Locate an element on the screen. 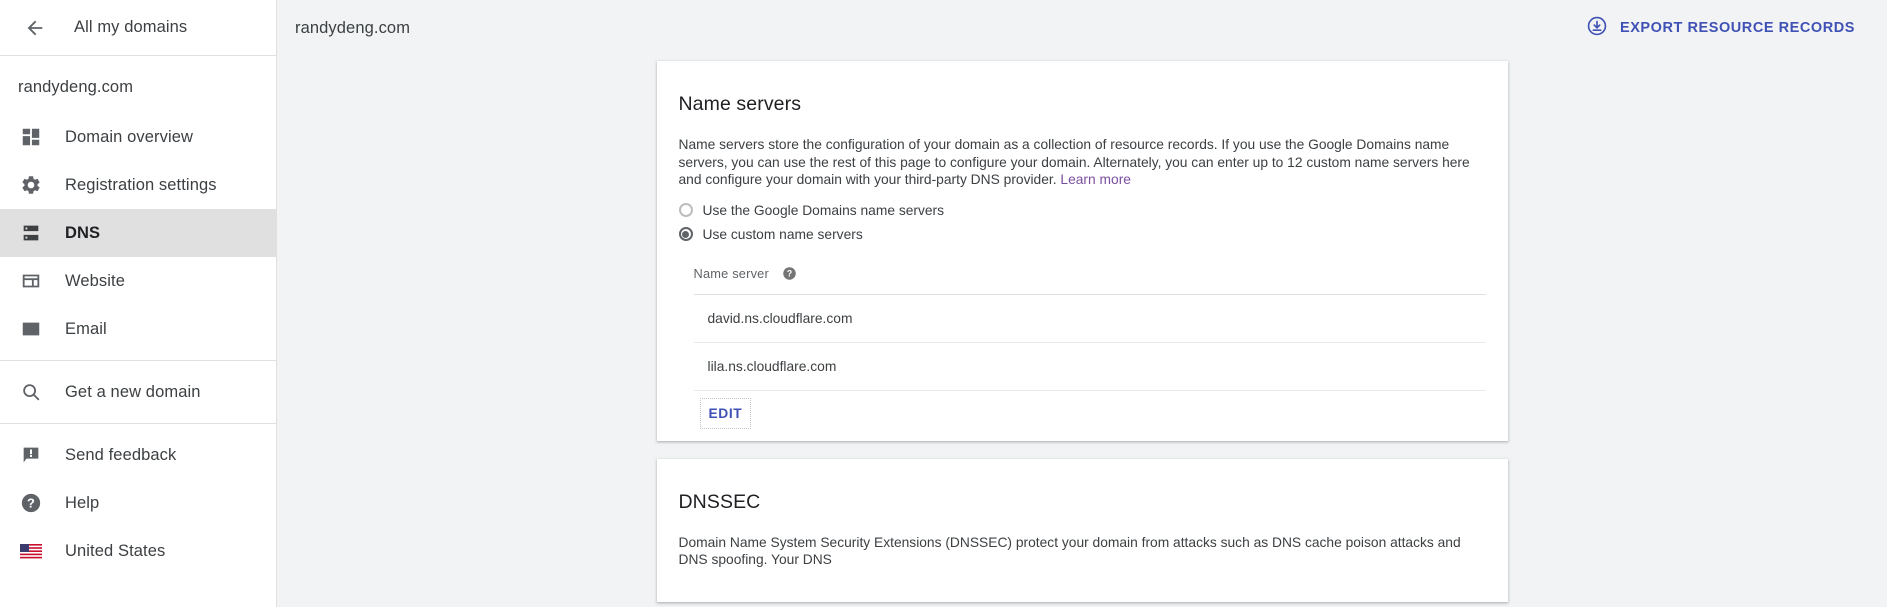 Image resolution: width=1887 pixels, height=607 pixels. us-flag-icon is located at coordinates (31, 551).